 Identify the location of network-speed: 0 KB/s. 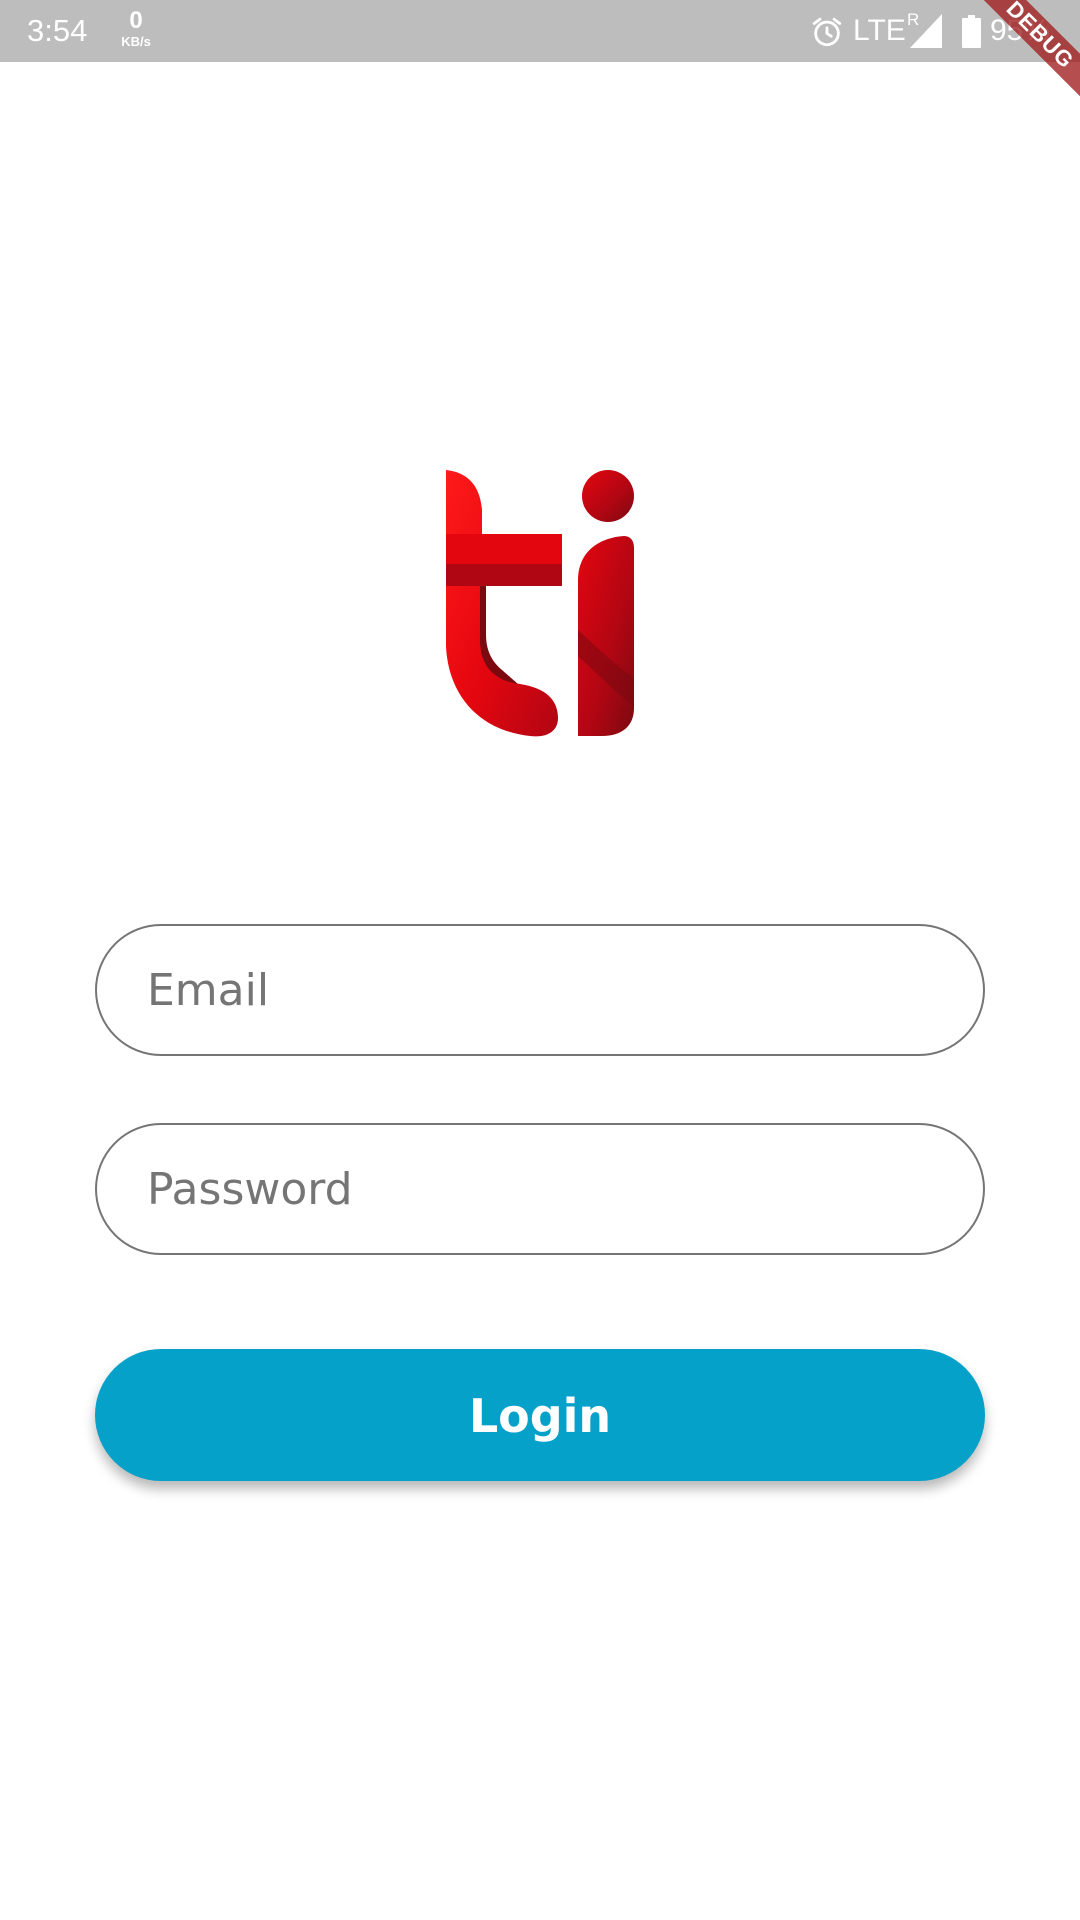
(136, 28).